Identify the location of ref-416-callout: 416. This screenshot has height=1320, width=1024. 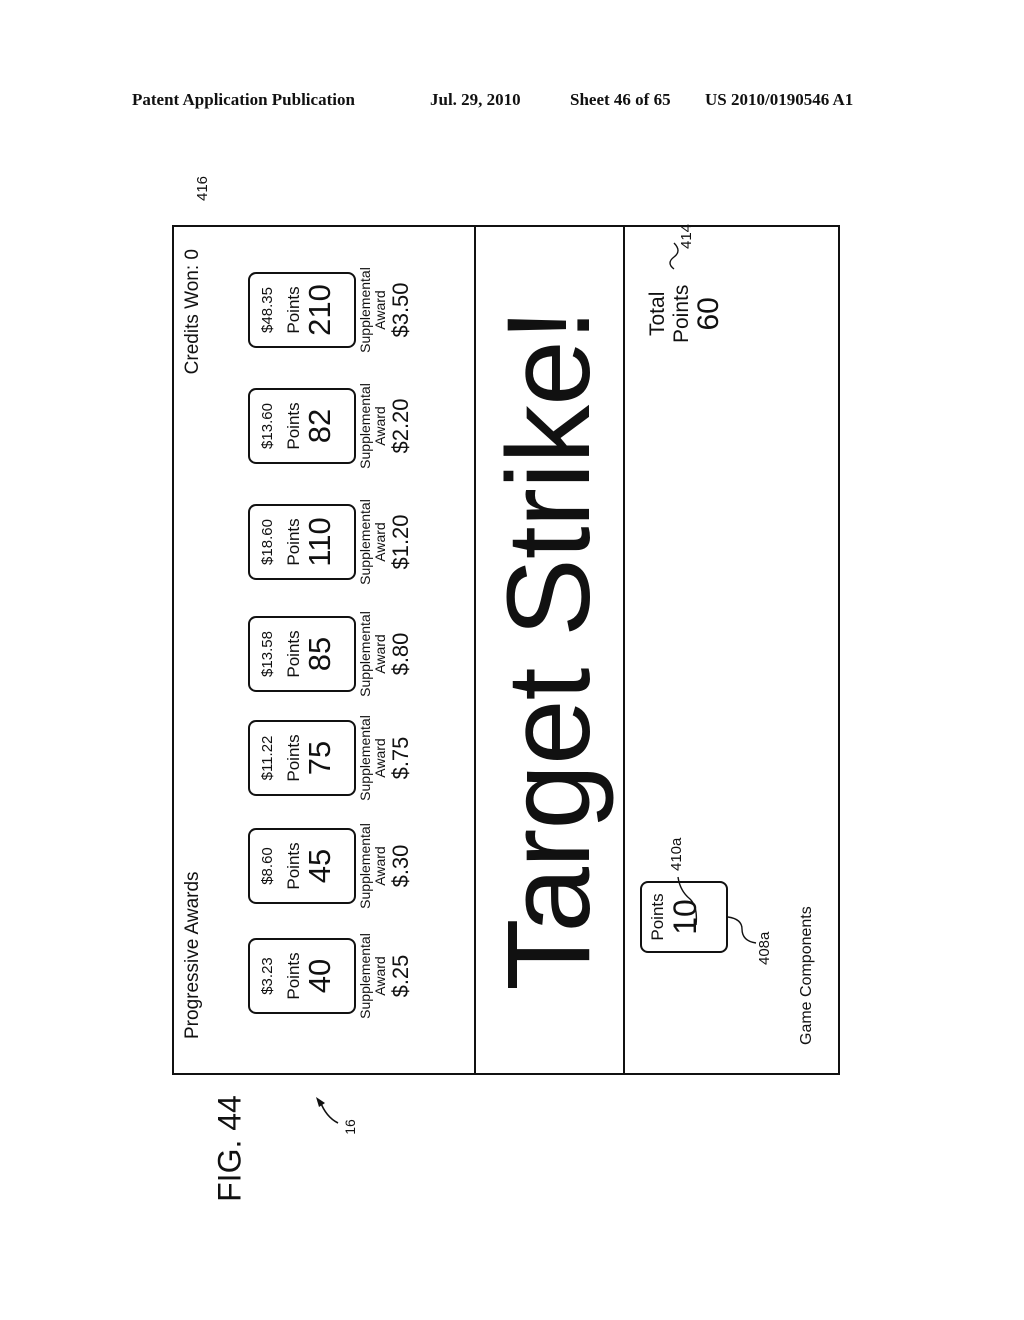
(205, 195).